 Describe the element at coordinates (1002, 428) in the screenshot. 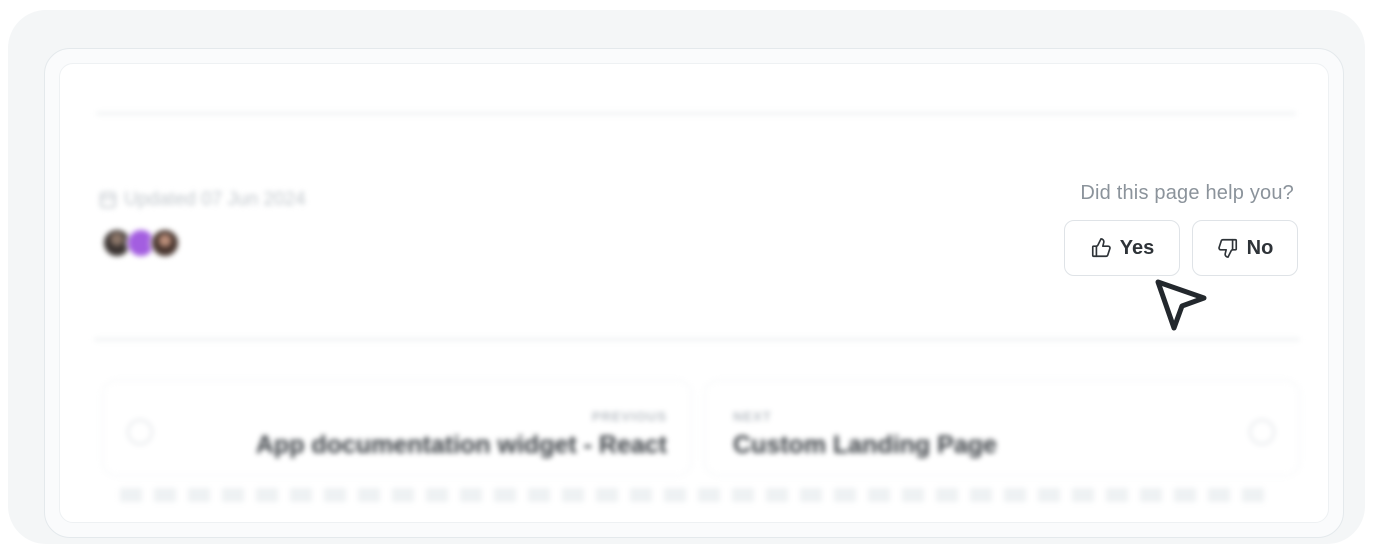

I see `next-page-link: NEXT Custom Landing Page` at that location.